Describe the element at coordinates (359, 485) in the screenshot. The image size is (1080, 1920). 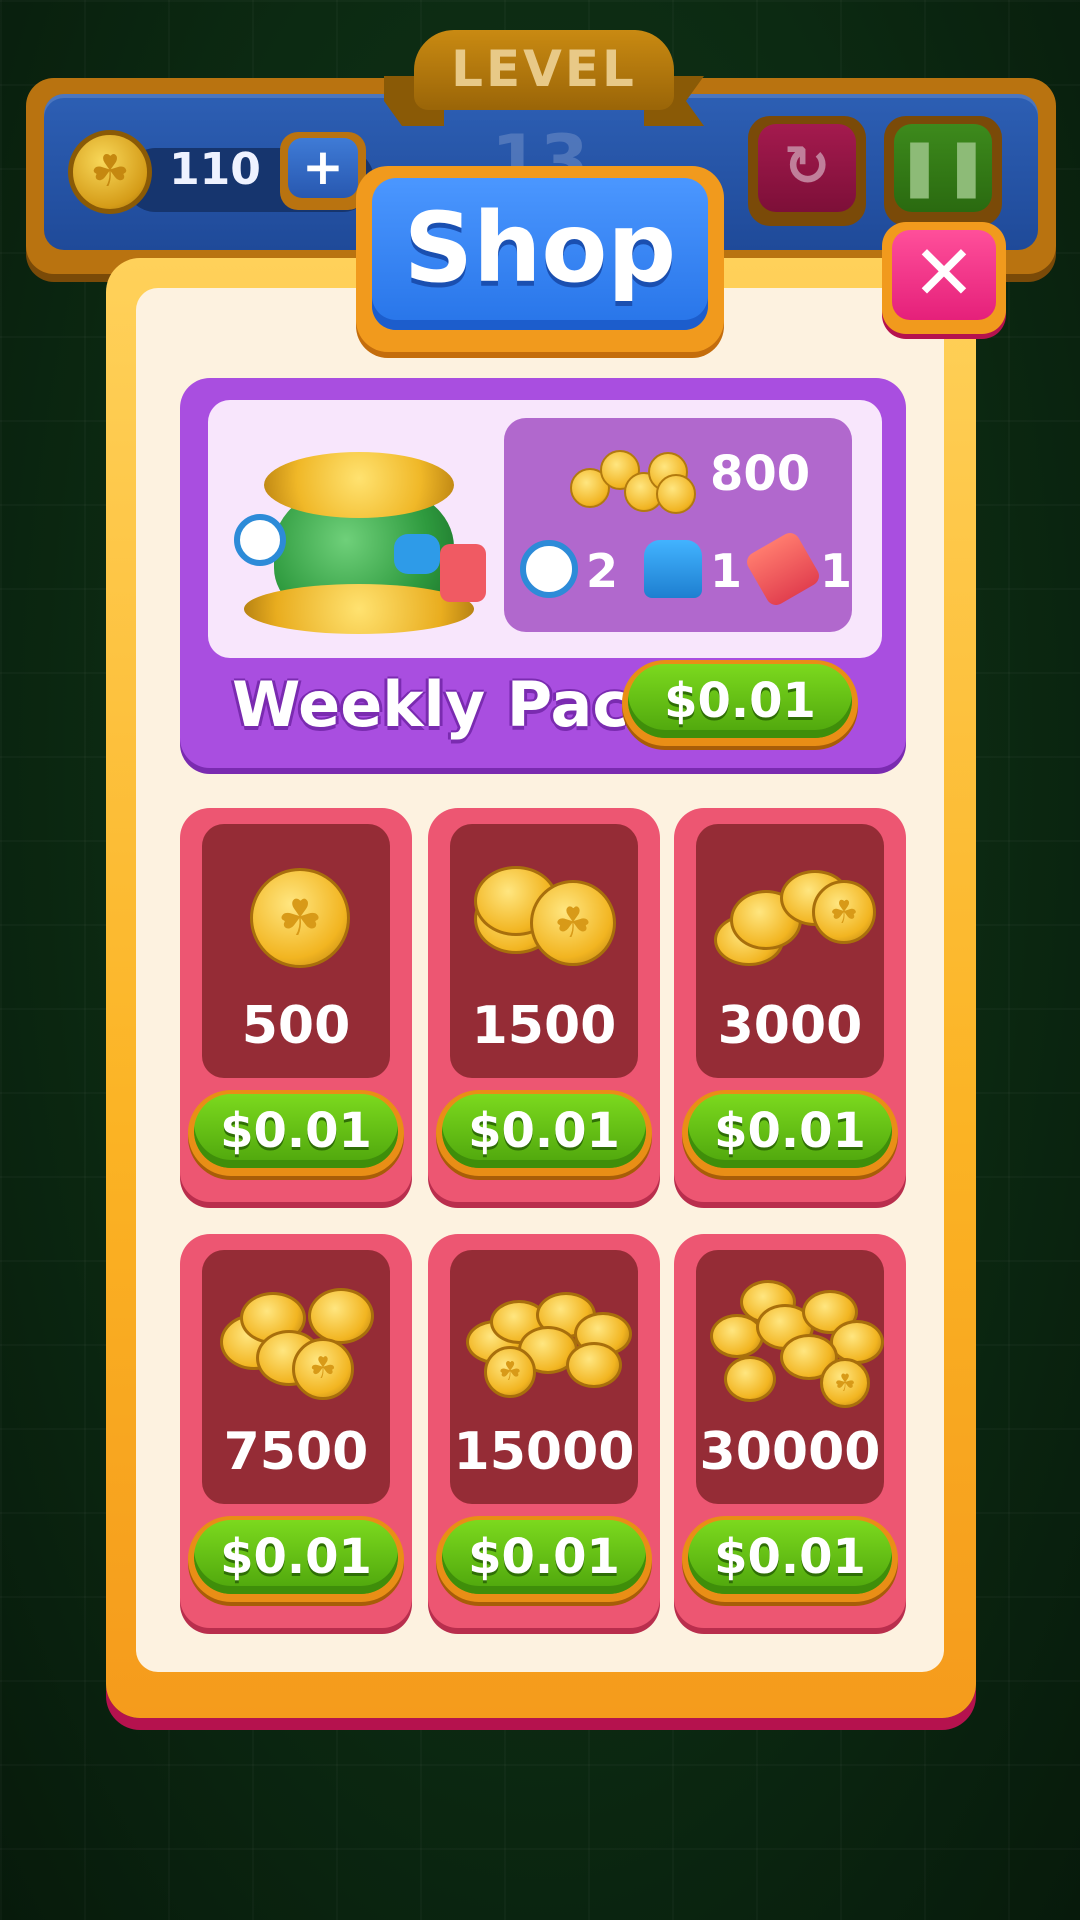
I see `pot-coins` at that location.